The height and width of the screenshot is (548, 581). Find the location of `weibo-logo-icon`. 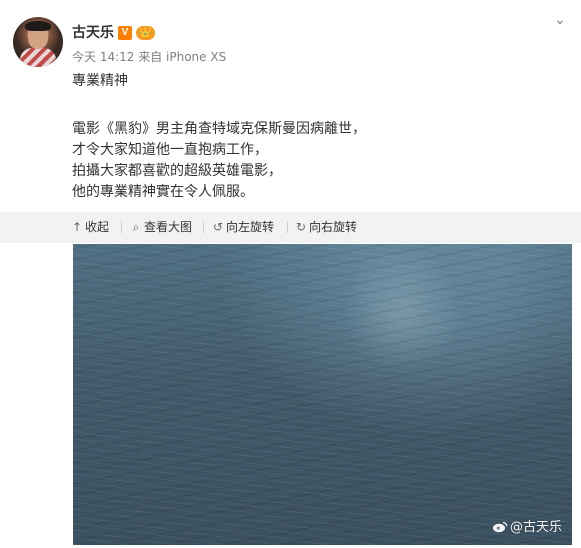

weibo-logo-icon is located at coordinates (500, 527).